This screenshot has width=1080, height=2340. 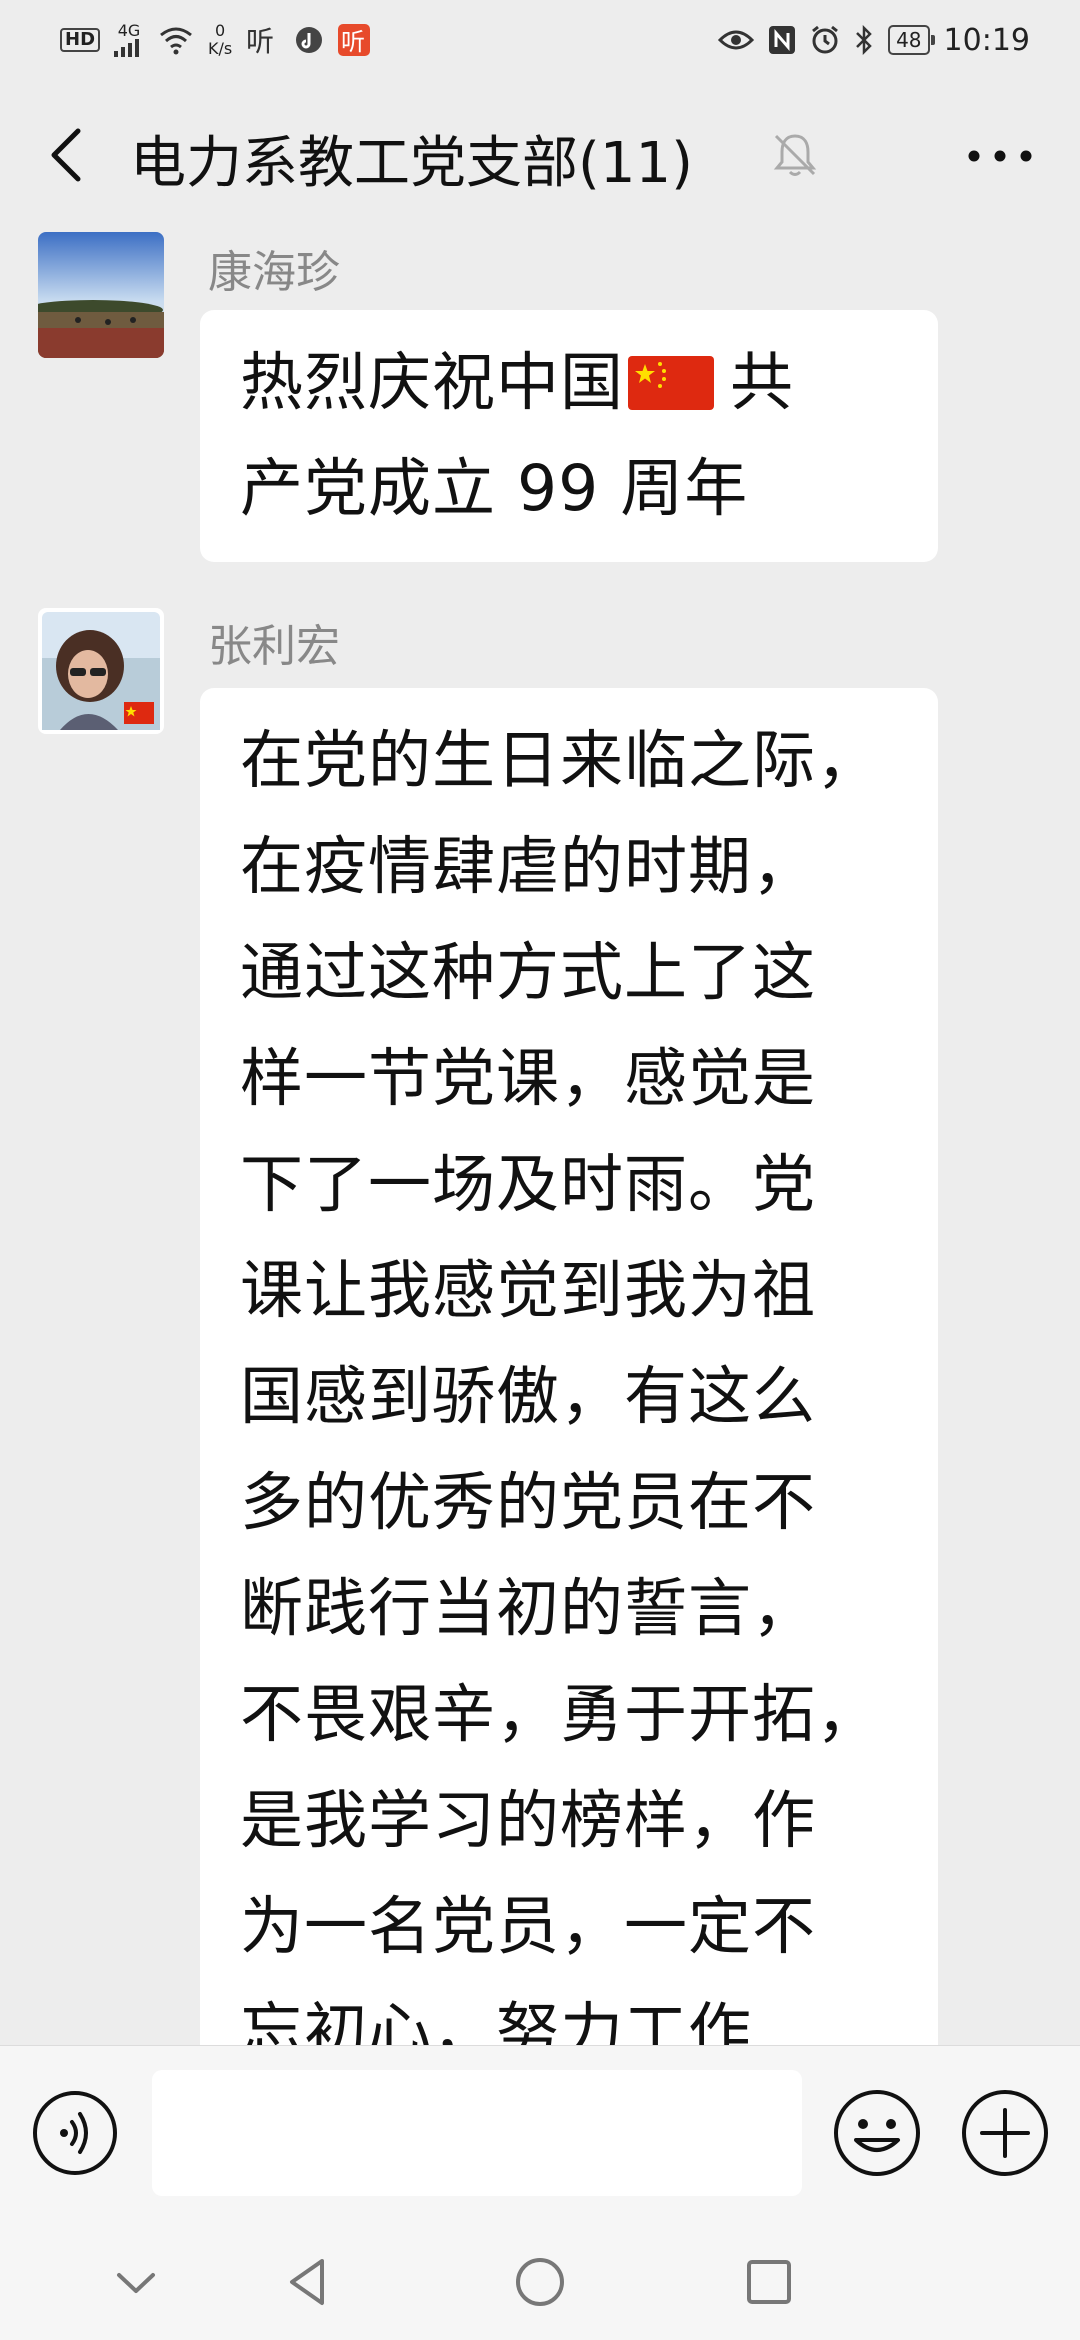 I want to click on message-line: 课让我感觉到我为祖, so click(x=528, y=1290).